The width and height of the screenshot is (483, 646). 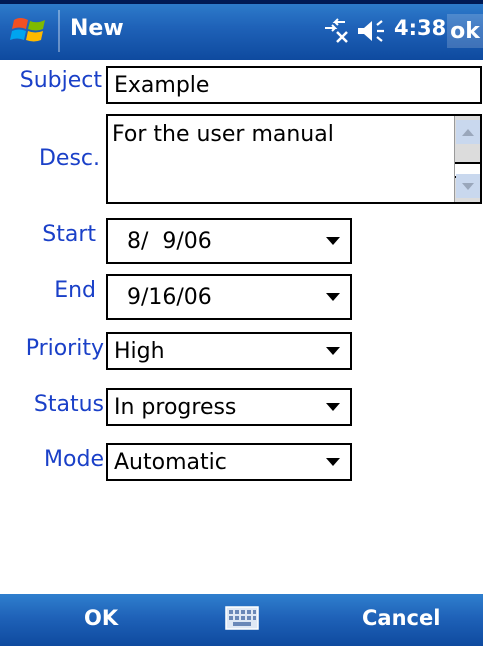 I want to click on ok-softkey: OK, so click(x=101, y=618).